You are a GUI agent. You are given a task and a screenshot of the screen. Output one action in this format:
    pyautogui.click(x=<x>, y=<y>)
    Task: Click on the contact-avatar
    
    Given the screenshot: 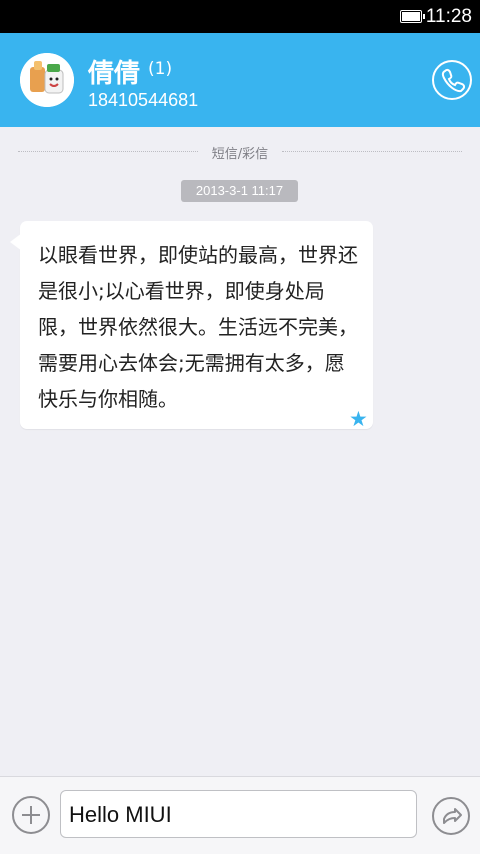 What is the action you would take?
    pyautogui.click(x=47, y=80)
    